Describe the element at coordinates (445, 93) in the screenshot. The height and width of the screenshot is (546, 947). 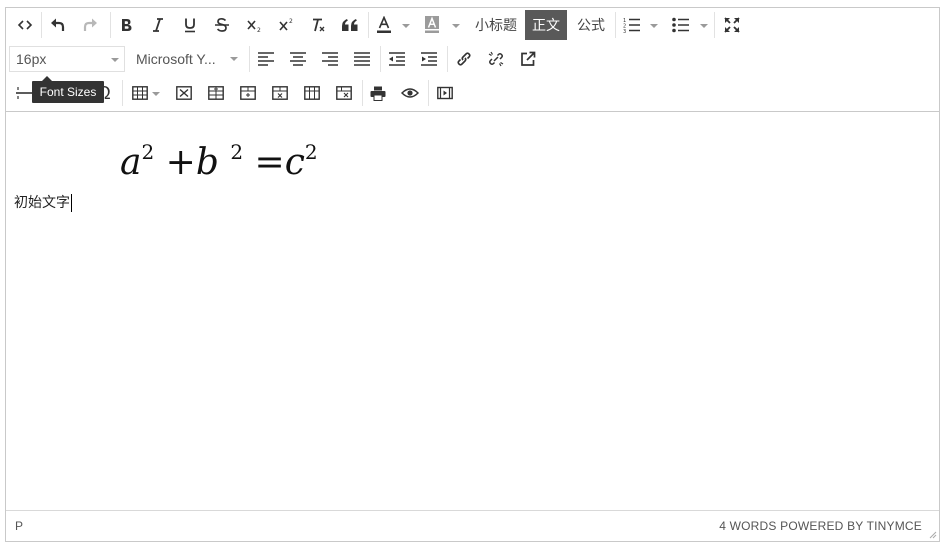
I see `media-button` at that location.